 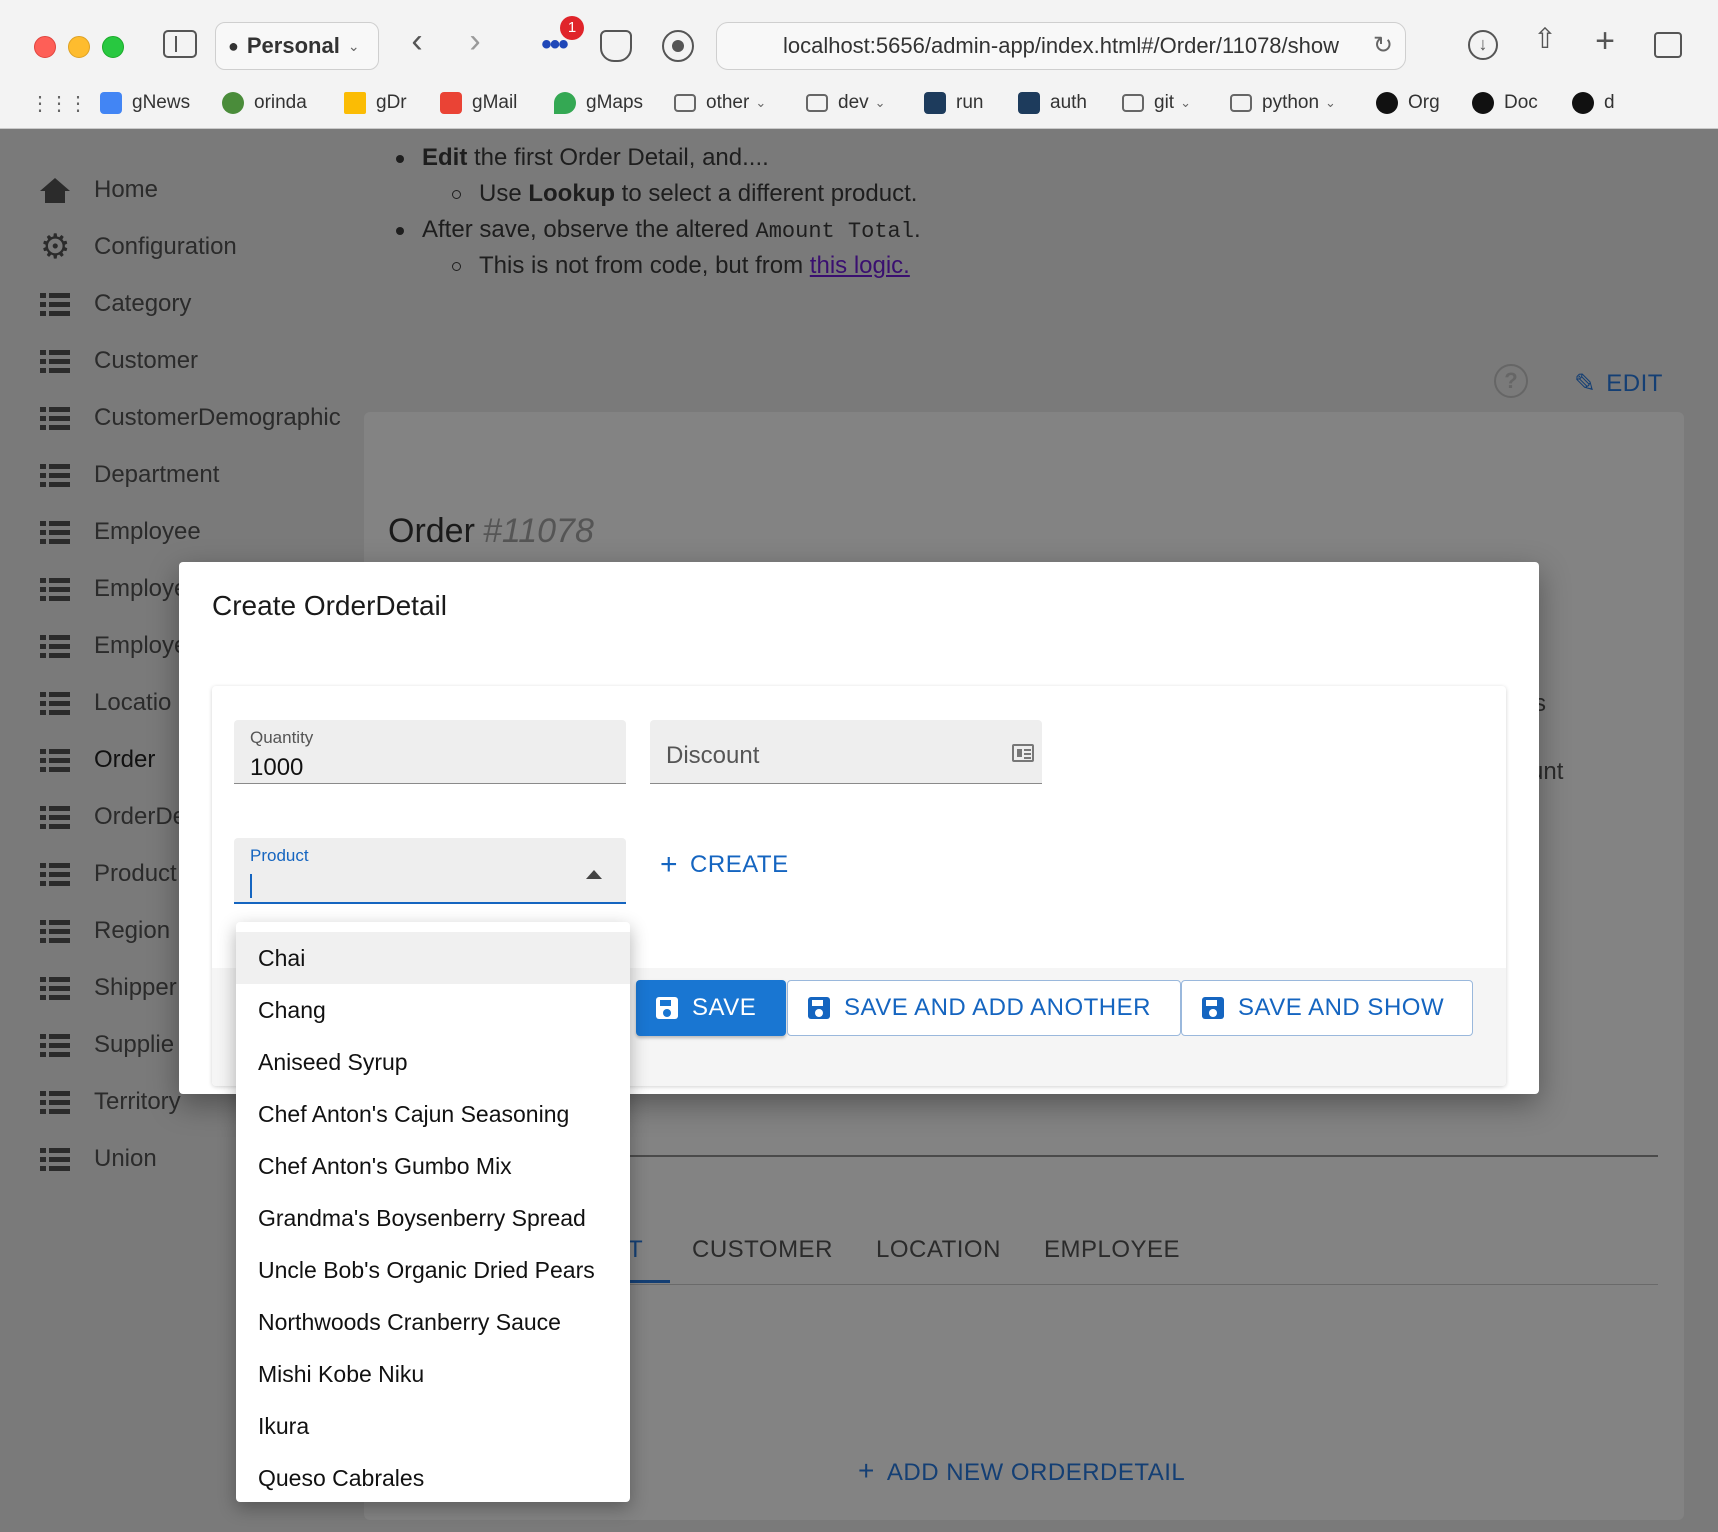 What do you see at coordinates (430, 752) in the screenshot?
I see `quantity-field: Quantity 1000` at bounding box center [430, 752].